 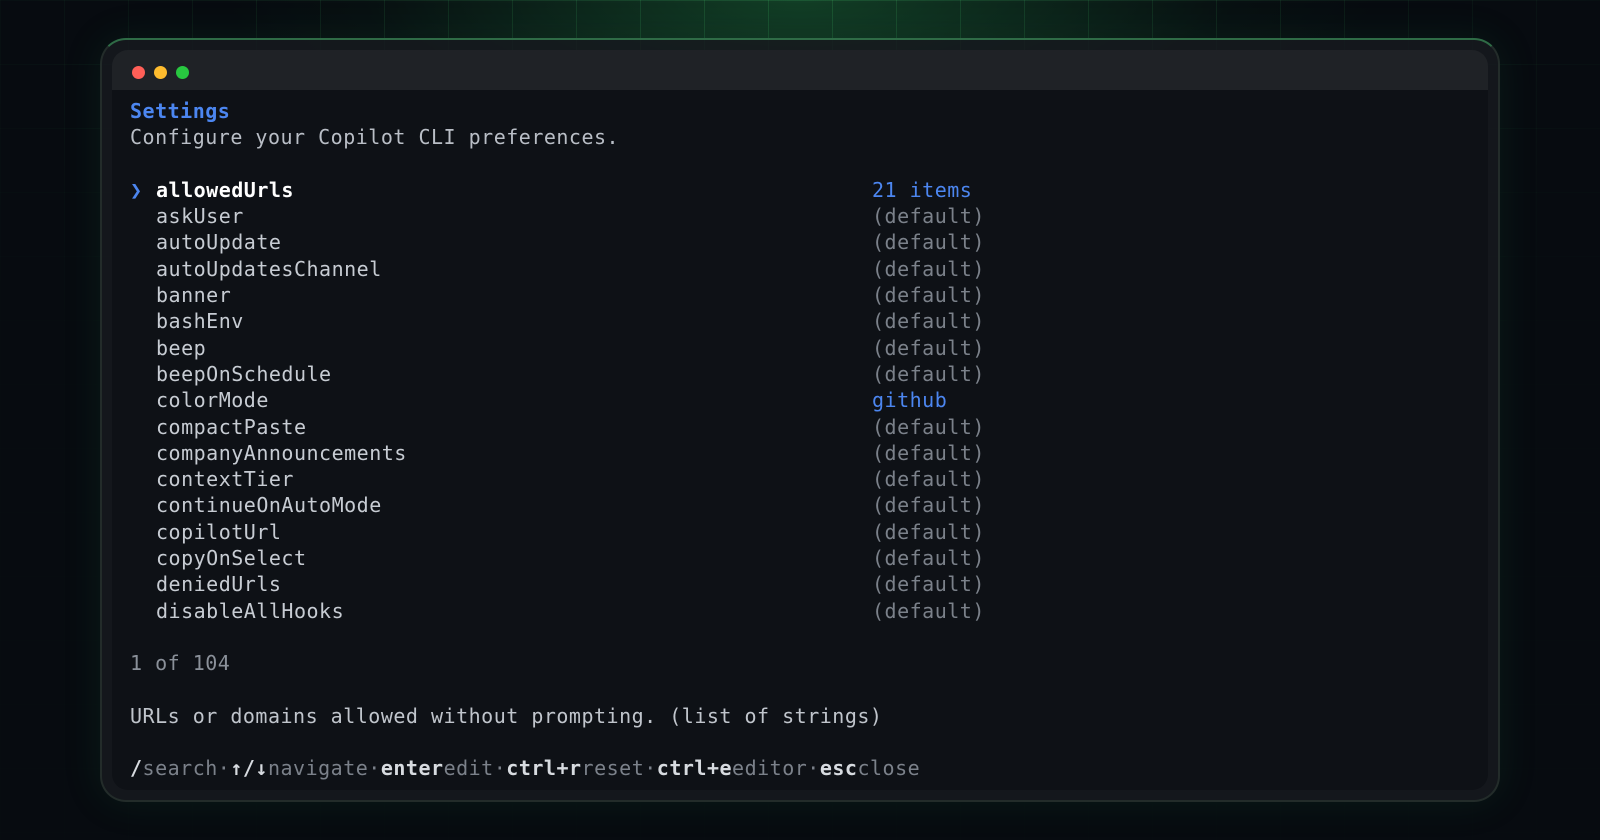 What do you see at coordinates (809, 242) in the screenshot?
I see `settings-row: autoUpdate (default)` at bounding box center [809, 242].